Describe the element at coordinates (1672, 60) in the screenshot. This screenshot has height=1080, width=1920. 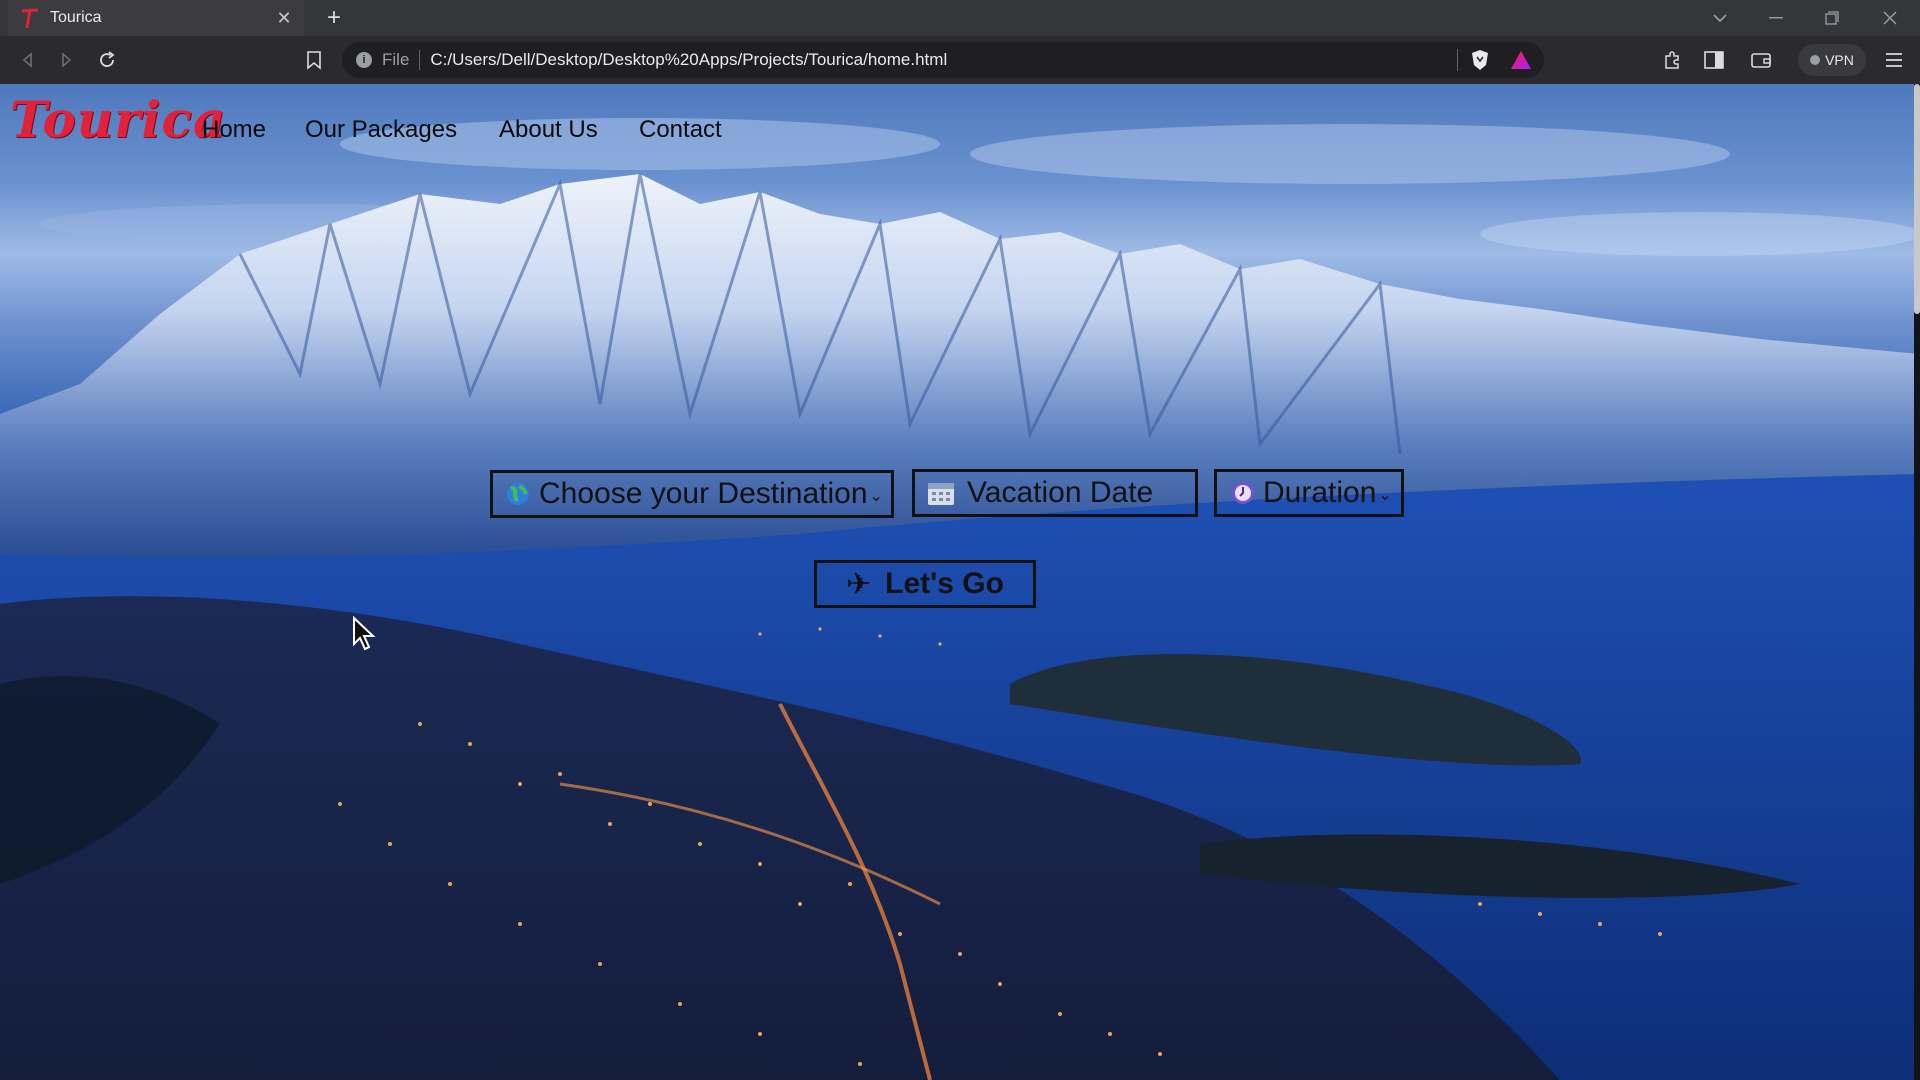
I see `extensions-icon` at that location.